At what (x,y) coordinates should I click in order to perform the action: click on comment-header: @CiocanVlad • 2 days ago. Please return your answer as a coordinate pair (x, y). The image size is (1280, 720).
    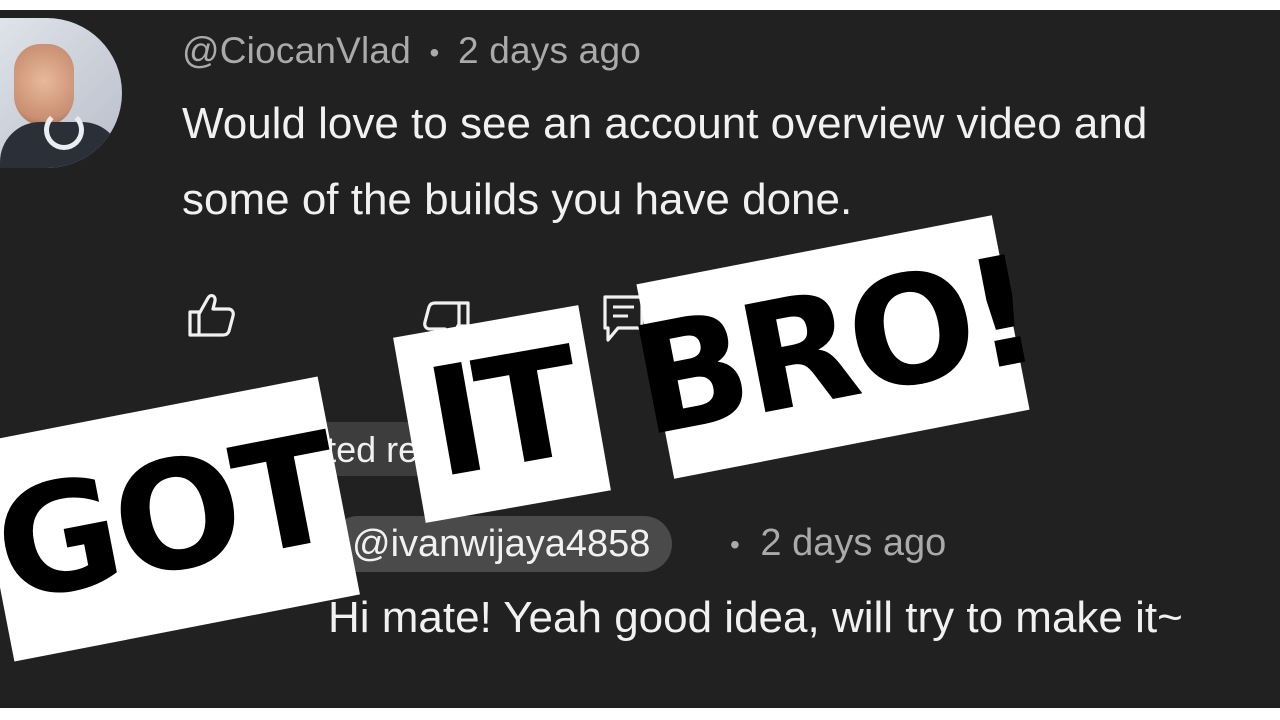
    Looking at the image, I should click on (411, 51).